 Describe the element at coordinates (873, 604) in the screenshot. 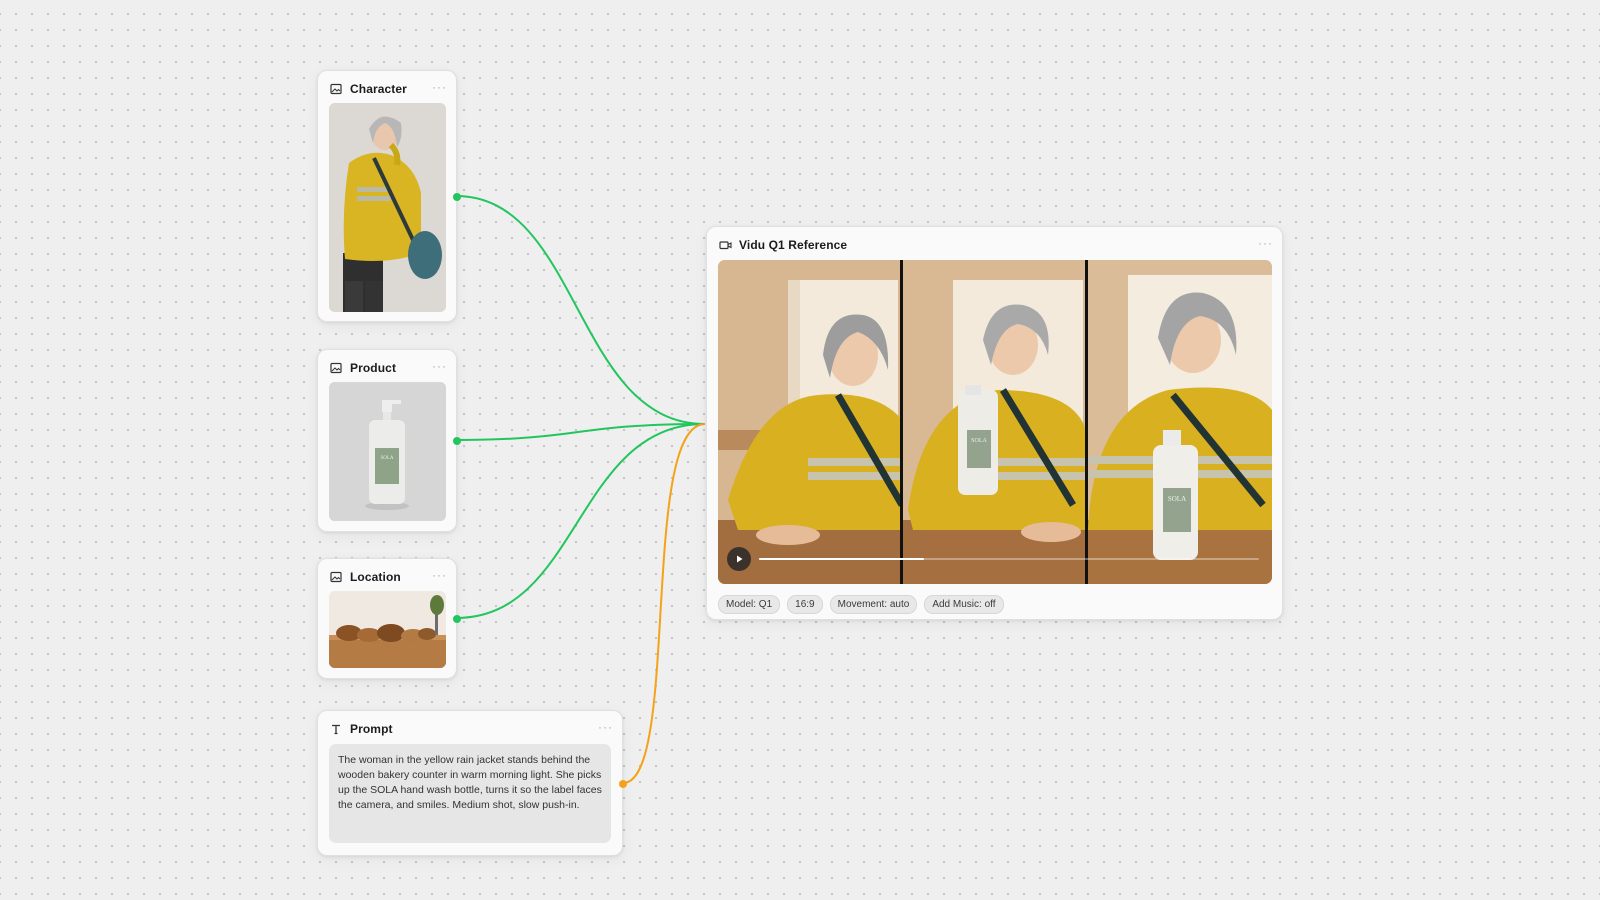

I see `movement-chip: Movement: auto` at that location.